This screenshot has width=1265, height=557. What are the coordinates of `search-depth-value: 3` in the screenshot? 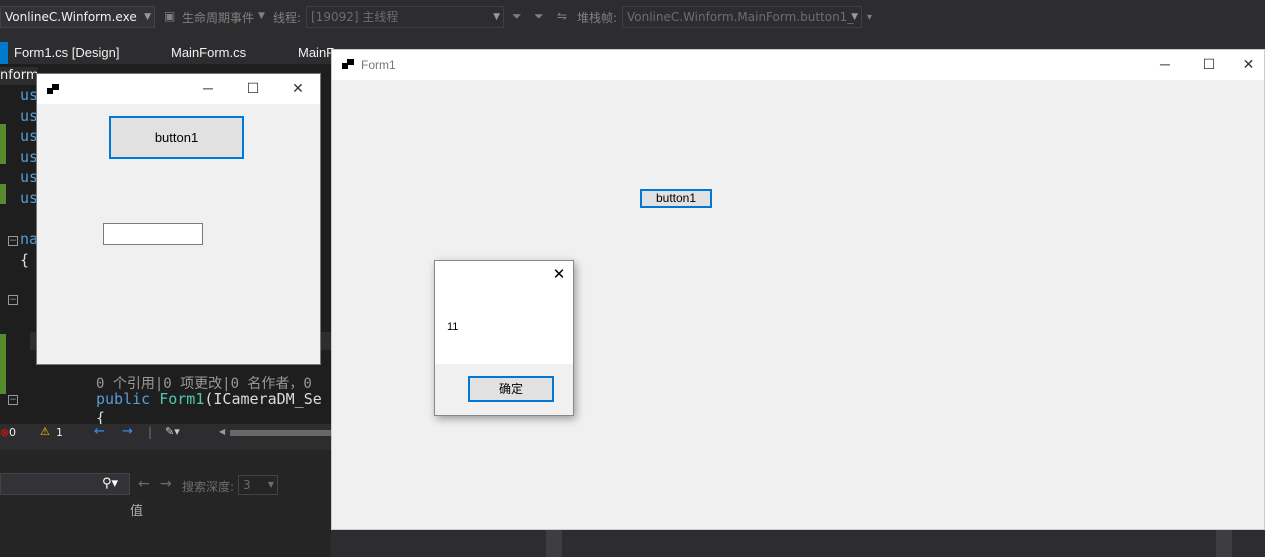 It's located at (247, 485).